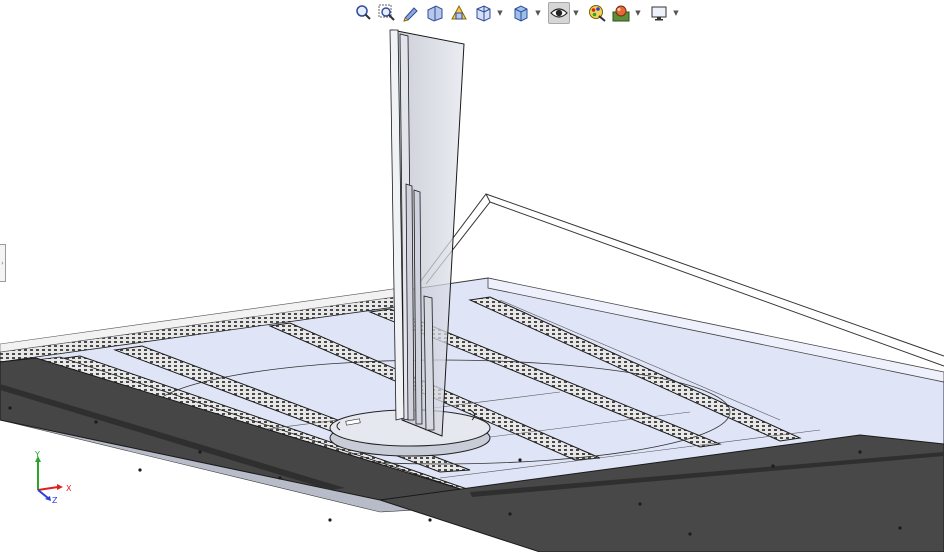  I want to click on view-orientation-button, so click(483, 13).